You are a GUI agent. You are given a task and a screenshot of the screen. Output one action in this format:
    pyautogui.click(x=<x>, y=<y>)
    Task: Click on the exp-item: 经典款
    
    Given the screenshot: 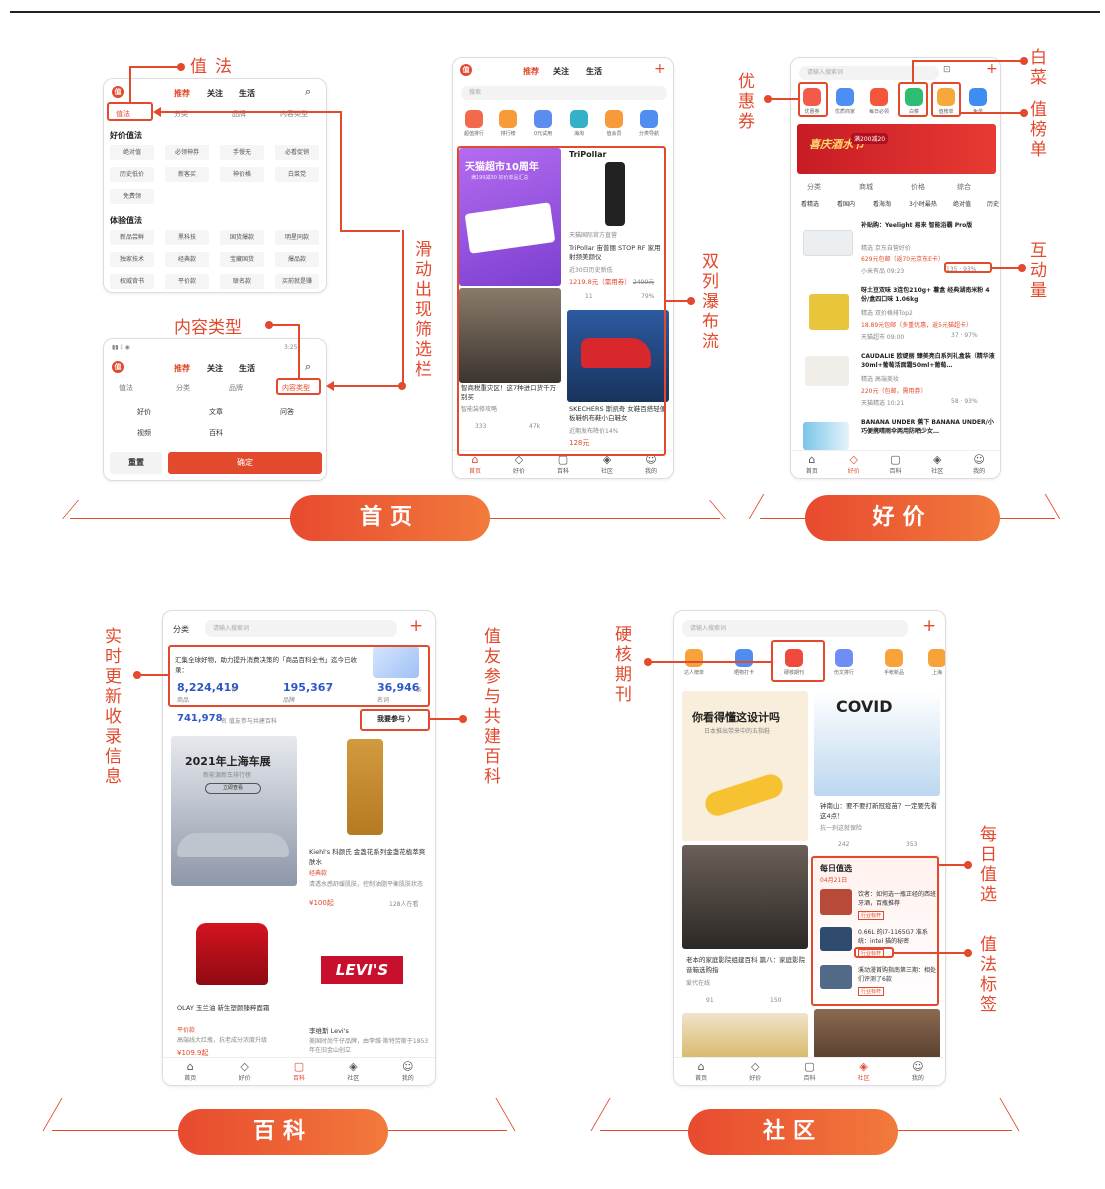 What is the action you would take?
    pyautogui.click(x=187, y=259)
    